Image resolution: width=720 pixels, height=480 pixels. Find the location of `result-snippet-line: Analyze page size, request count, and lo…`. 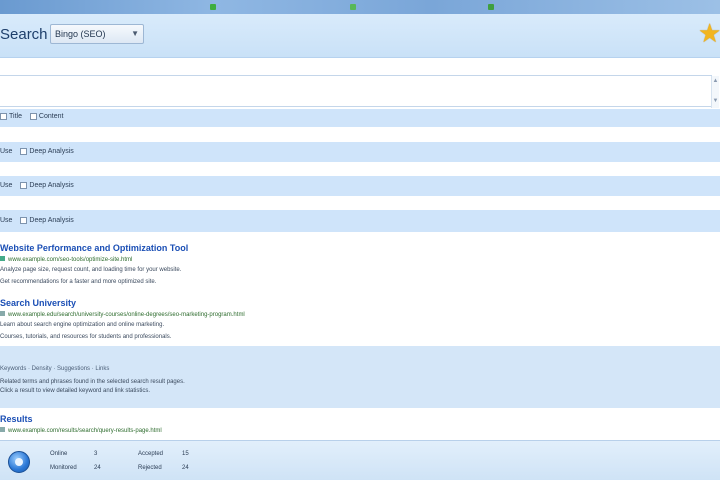

result-snippet-line: Analyze page size, request count, and lo… is located at coordinates (91, 270).